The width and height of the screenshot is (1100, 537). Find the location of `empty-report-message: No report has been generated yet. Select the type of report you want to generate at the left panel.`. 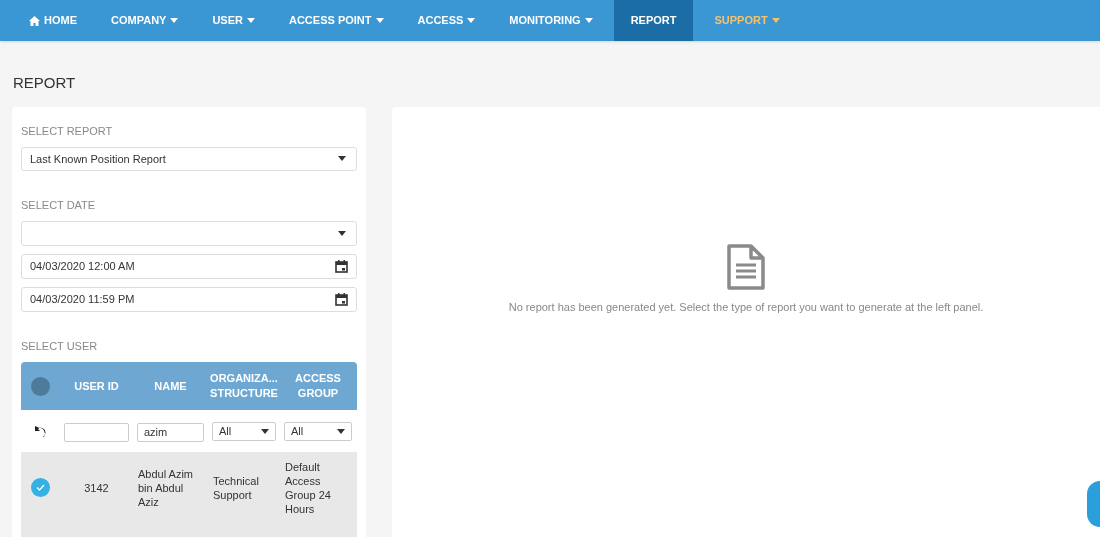

empty-report-message: No report has been generated yet. Select the type of report you want to generate at the left panel. is located at coordinates (746, 307).